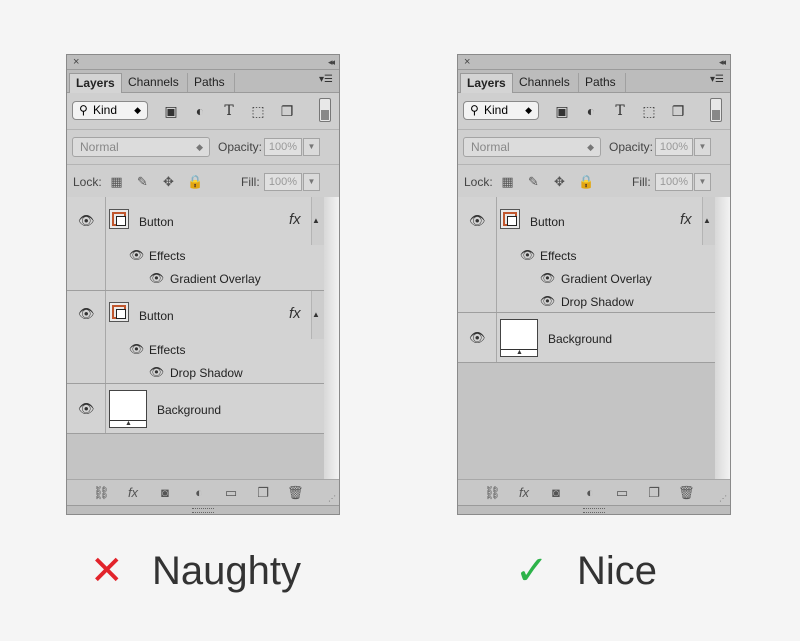 Image resolution: width=800 pixels, height=641 pixels. Describe the element at coordinates (478, 182) in the screenshot. I see `lock-label: Lock:` at that location.